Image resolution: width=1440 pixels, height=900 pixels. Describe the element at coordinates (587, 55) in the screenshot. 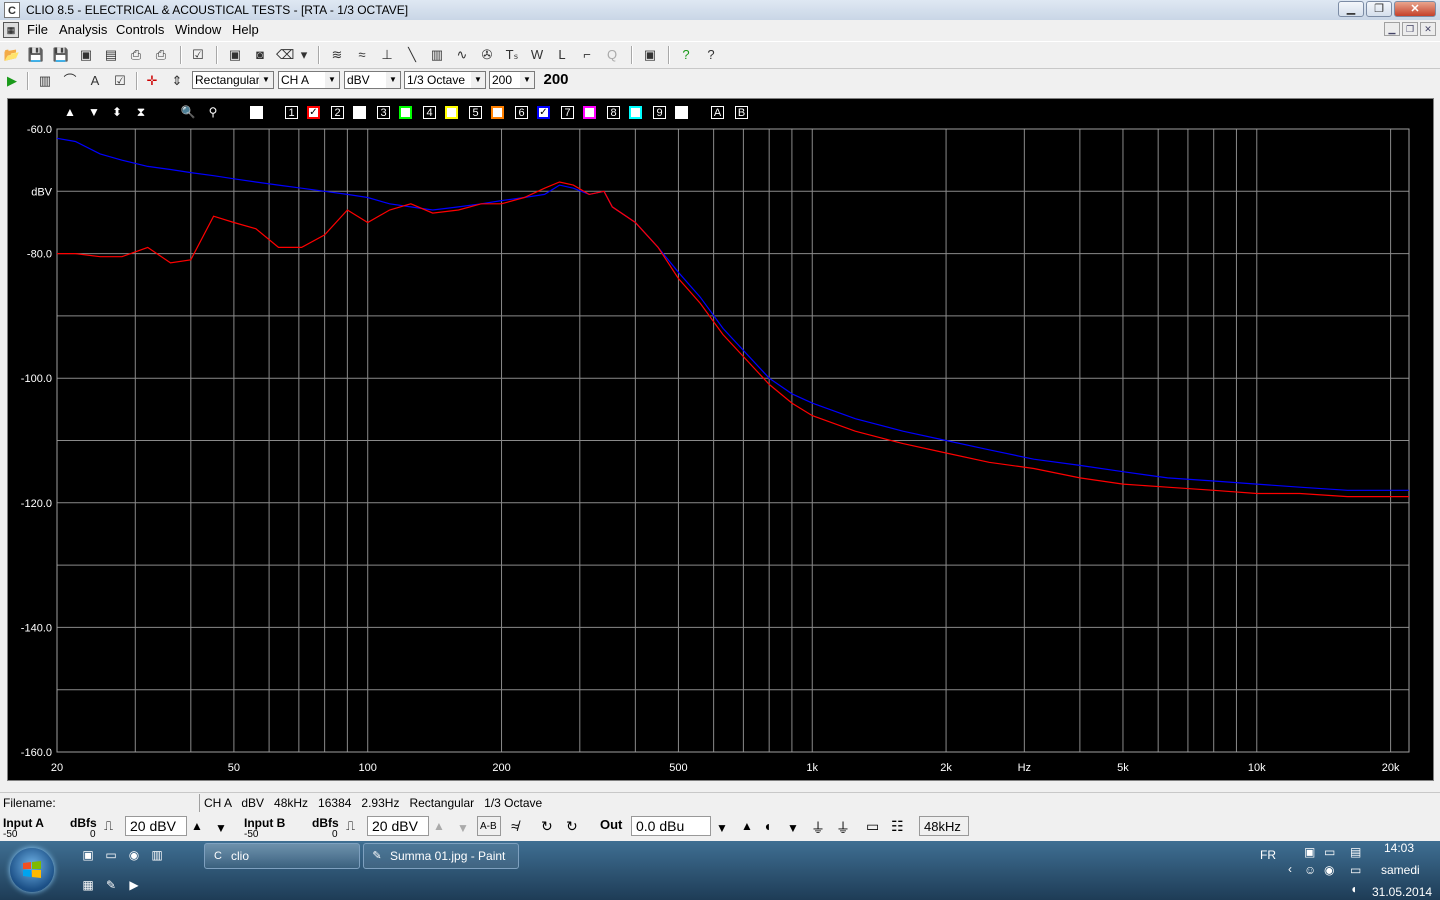

I see `staircase-icon: ⌐` at that location.